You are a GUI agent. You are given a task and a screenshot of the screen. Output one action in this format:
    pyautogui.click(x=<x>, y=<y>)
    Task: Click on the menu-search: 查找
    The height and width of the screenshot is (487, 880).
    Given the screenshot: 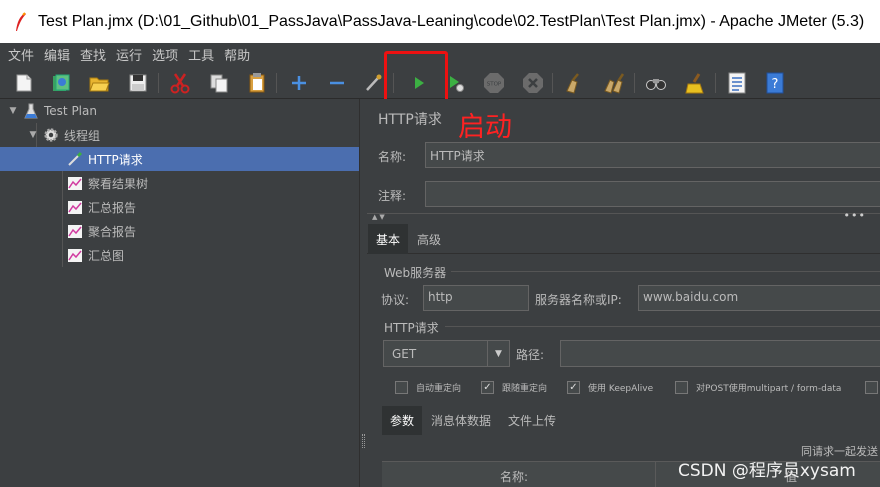 What is the action you would take?
    pyautogui.click(x=93, y=54)
    